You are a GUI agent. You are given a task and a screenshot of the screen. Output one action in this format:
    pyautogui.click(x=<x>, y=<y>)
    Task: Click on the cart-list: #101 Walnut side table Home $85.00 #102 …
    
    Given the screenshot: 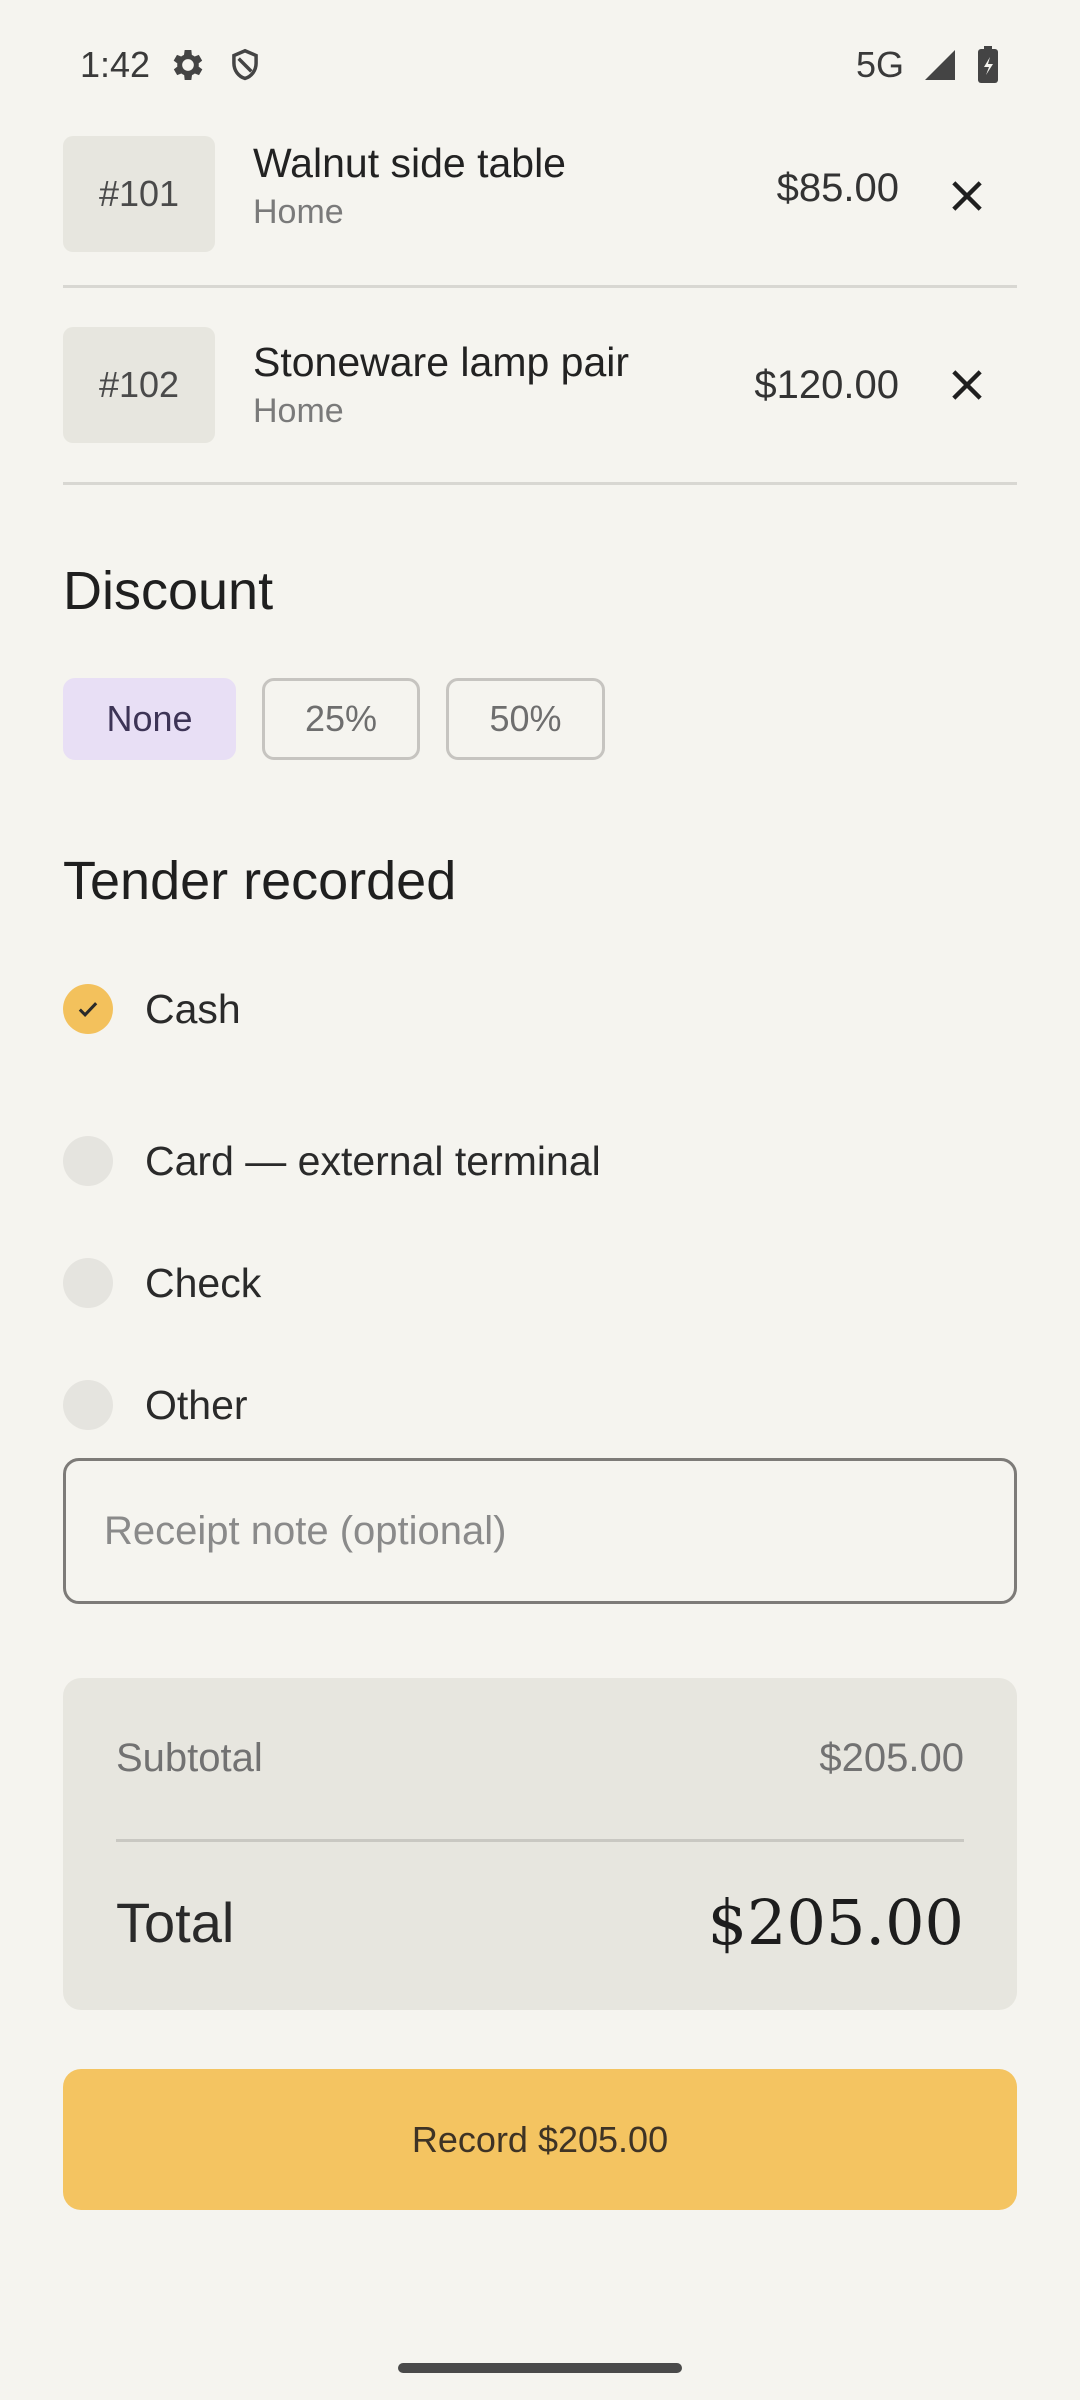 What is the action you would take?
    pyautogui.click(x=540, y=307)
    